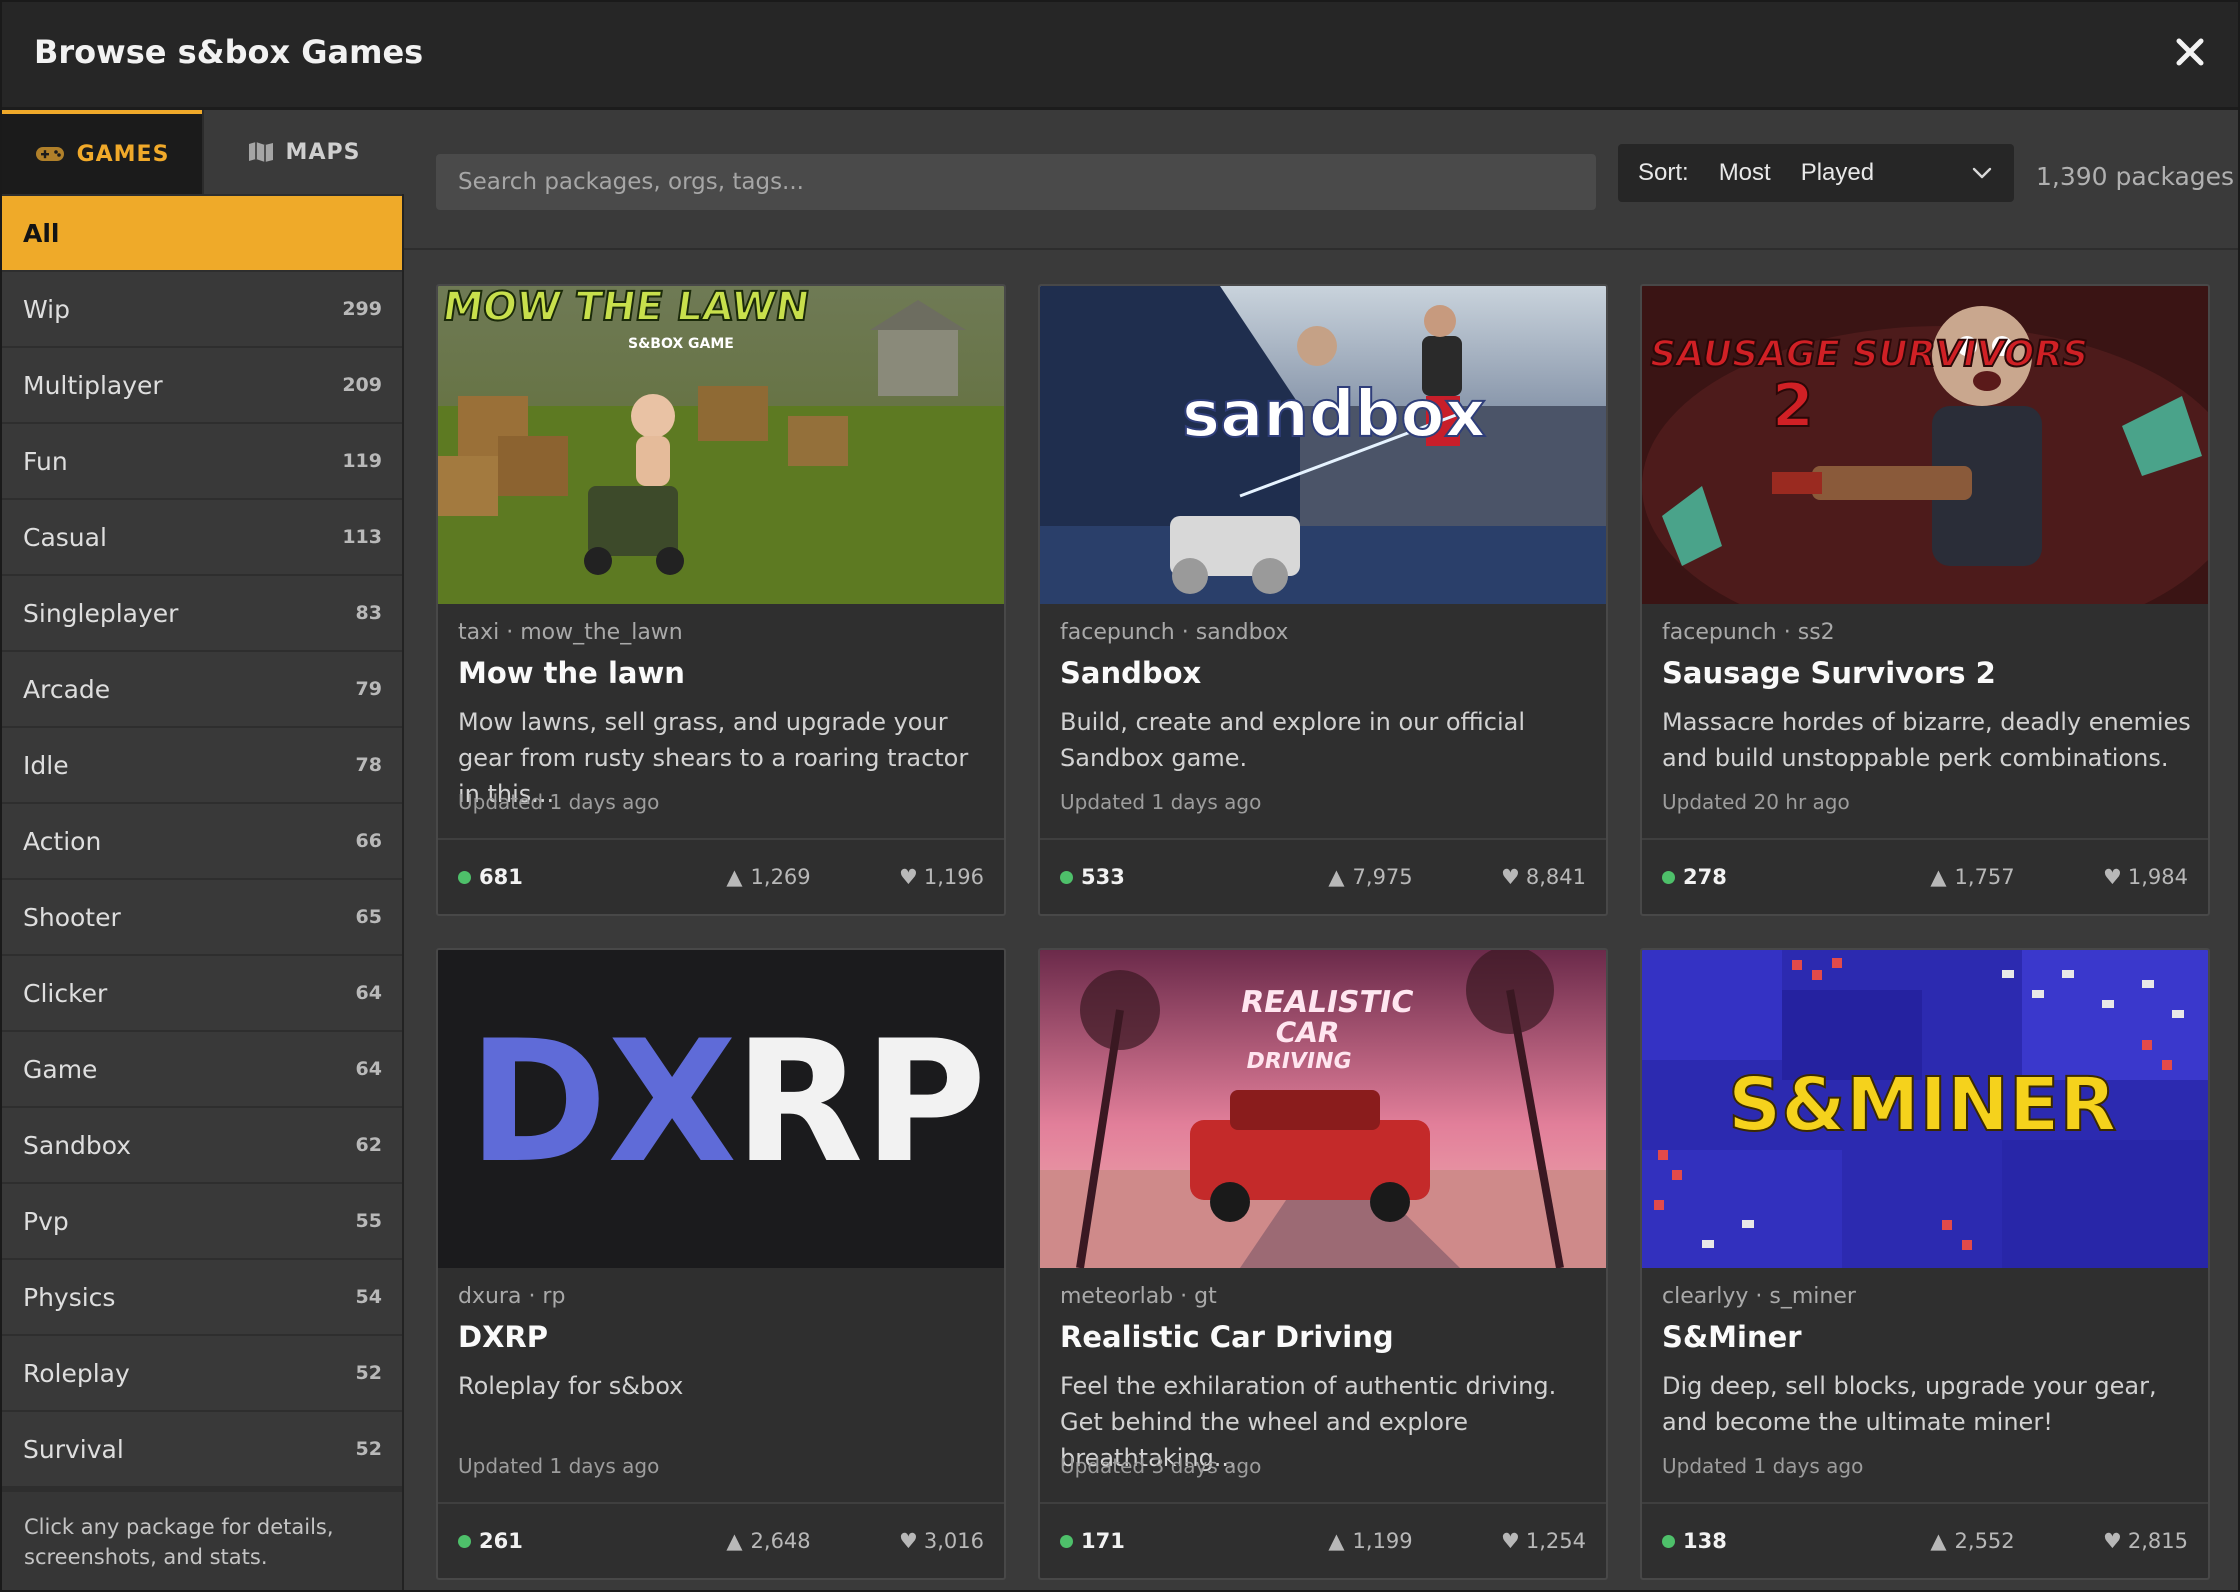  I want to click on category-item-idle: Idle 78, so click(202, 765).